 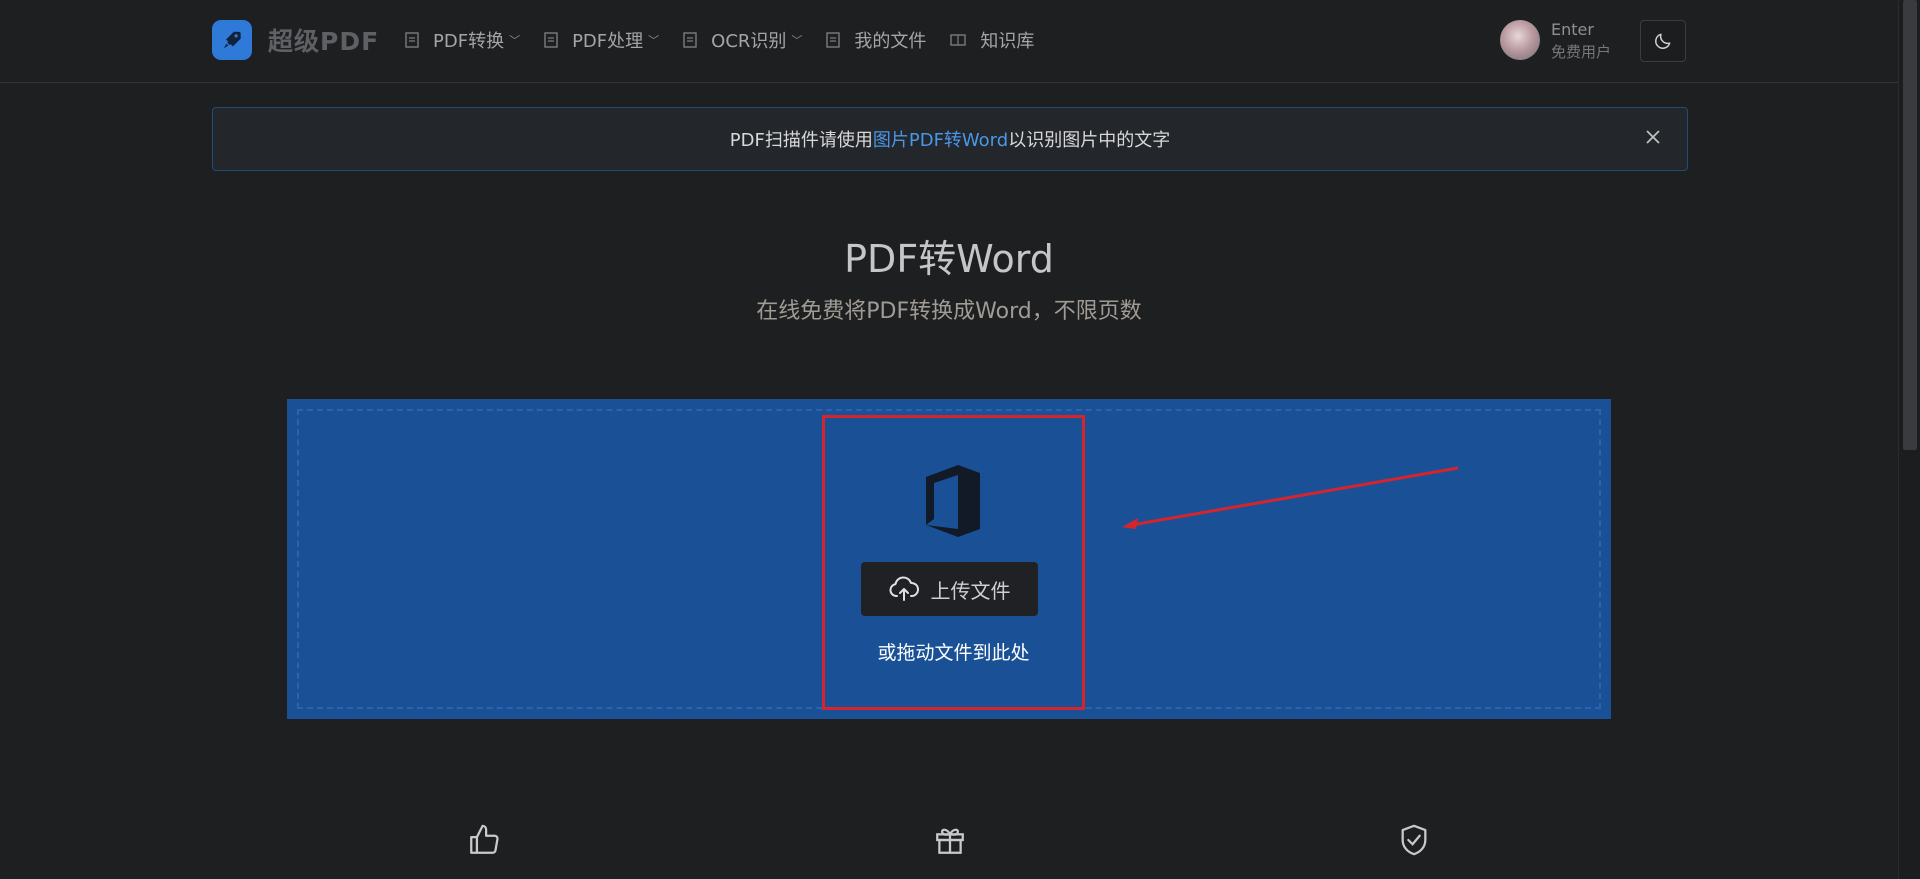 I want to click on drag-hint: 或拖动文件到此处, so click(x=953, y=653).